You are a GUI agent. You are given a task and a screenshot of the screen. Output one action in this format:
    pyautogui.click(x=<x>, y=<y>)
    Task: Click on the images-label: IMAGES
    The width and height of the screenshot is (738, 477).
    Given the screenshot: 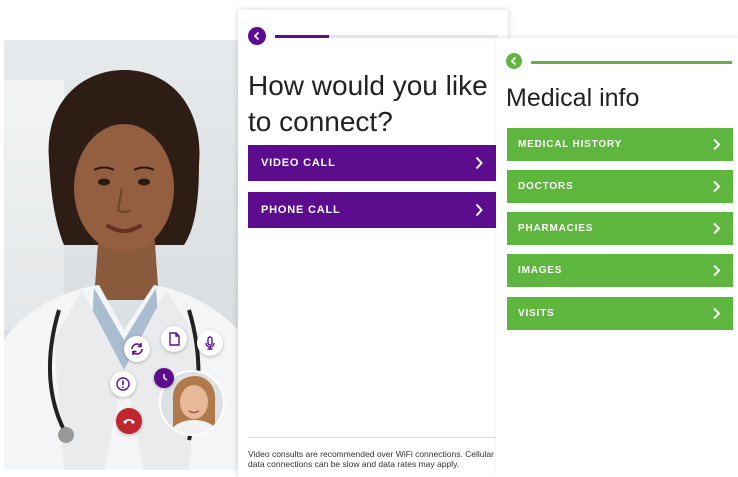 What is the action you would take?
    pyautogui.click(x=540, y=270)
    